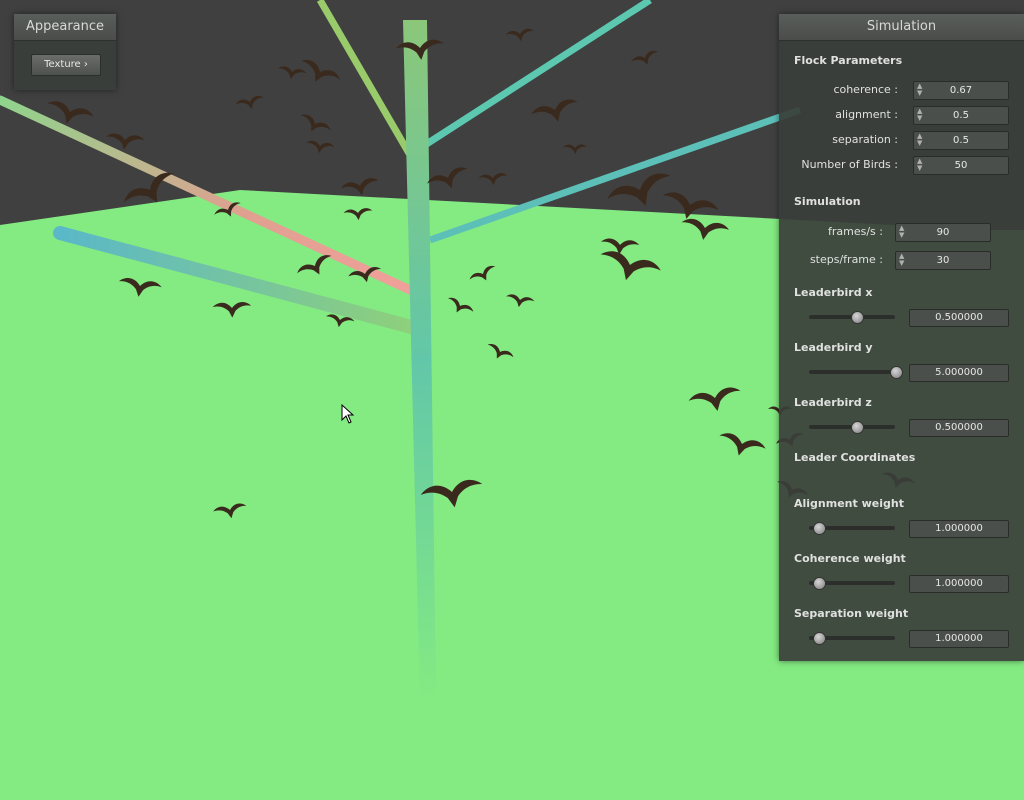 The height and width of the screenshot is (800, 1024). I want to click on steps-per-frame-value: 30, so click(943, 260).